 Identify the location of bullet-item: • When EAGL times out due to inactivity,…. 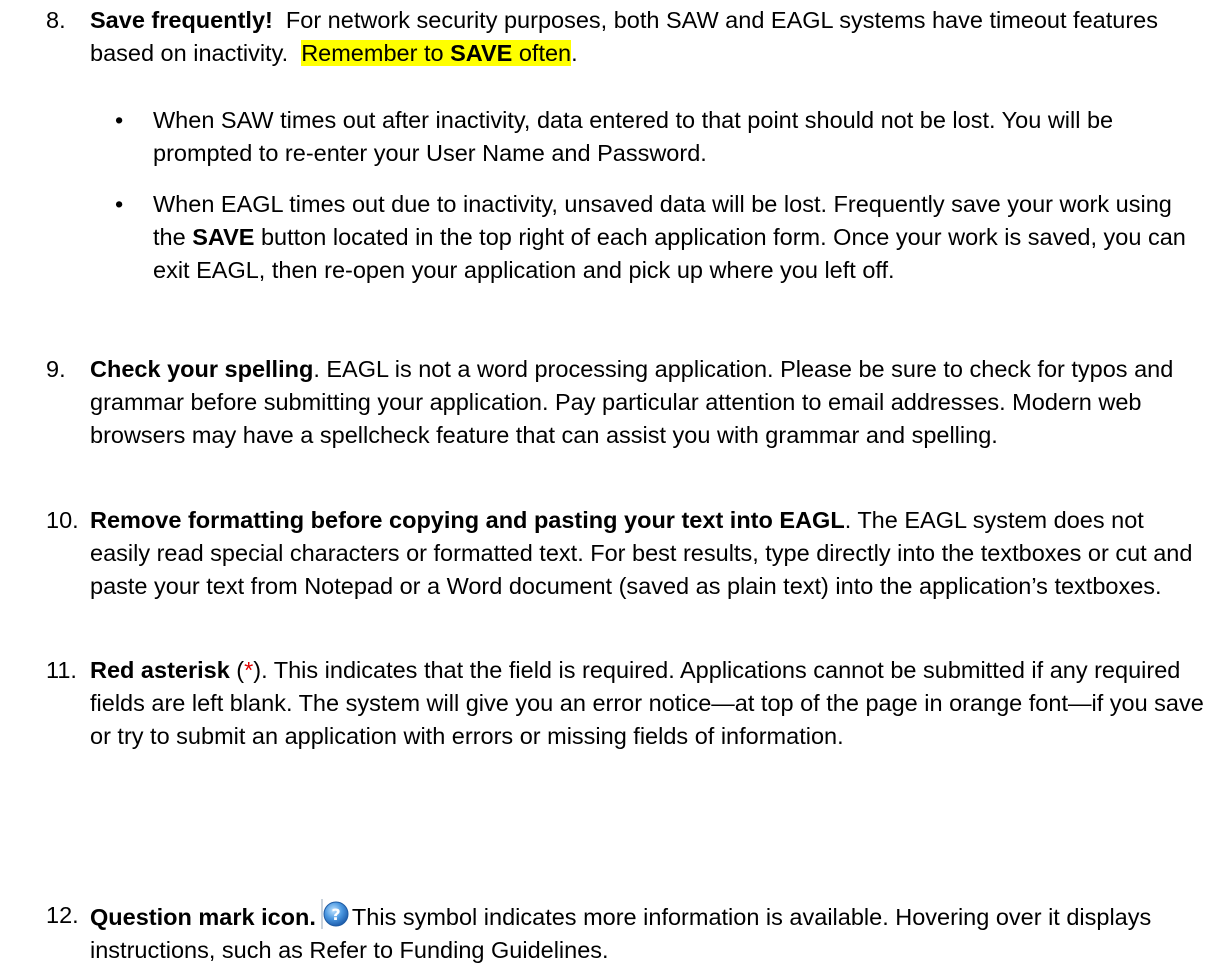
(662, 237).